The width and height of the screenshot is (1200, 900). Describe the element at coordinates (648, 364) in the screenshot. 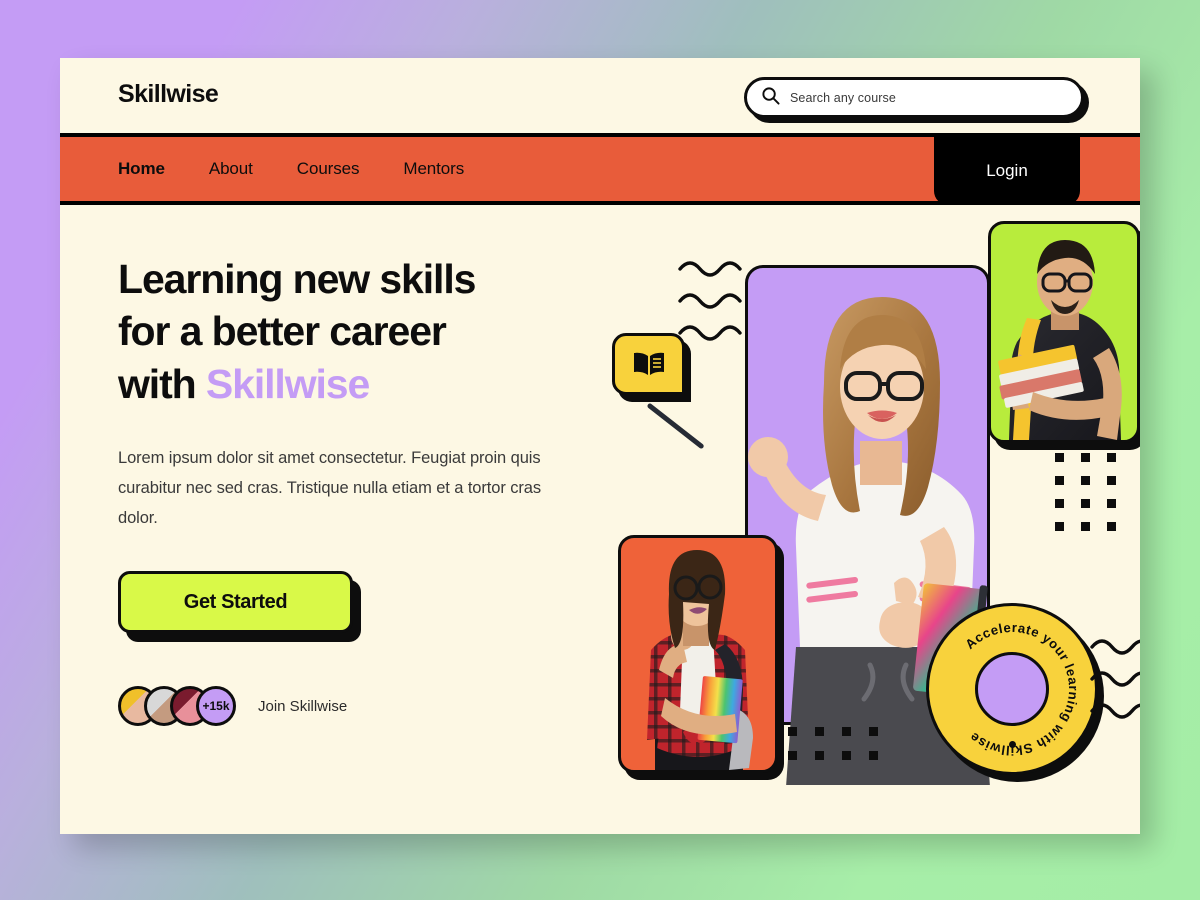

I see `open-book-icon` at that location.